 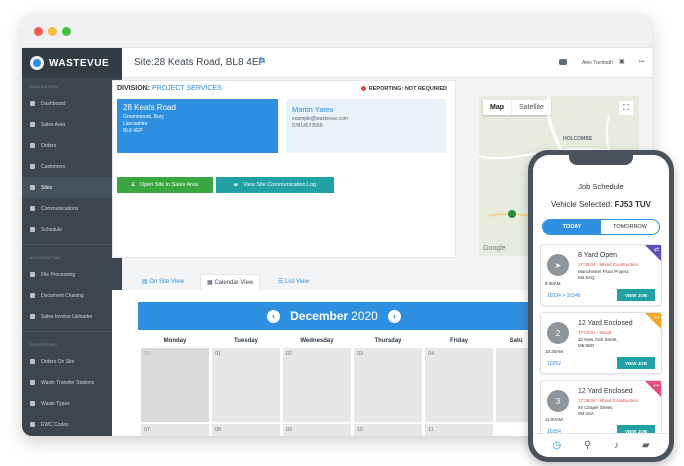 What do you see at coordinates (187, 88) in the screenshot?
I see `division-value: PROJECT SERVICES` at bounding box center [187, 88].